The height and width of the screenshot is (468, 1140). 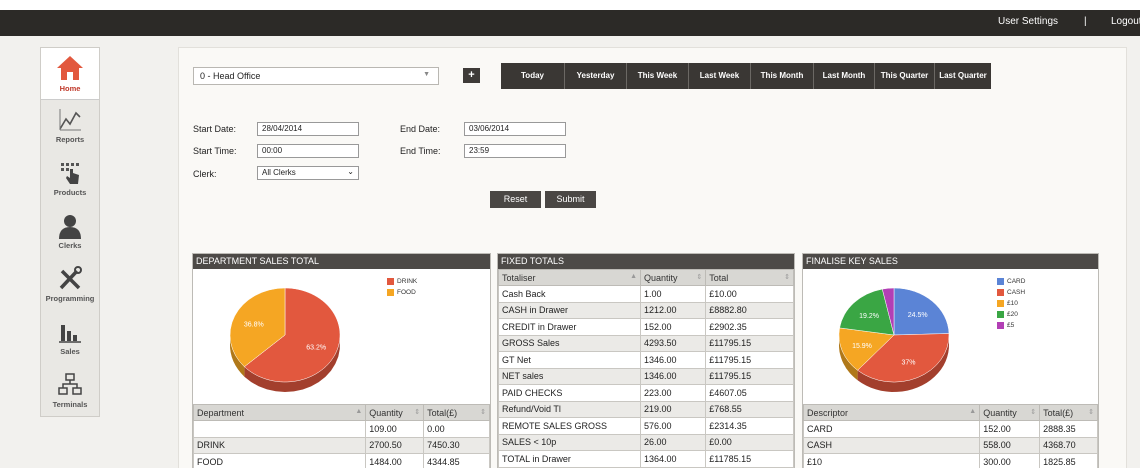 I want to click on finalise-chart-legend: CARD CASH £10 £20 £5, so click(x=1011, y=305).